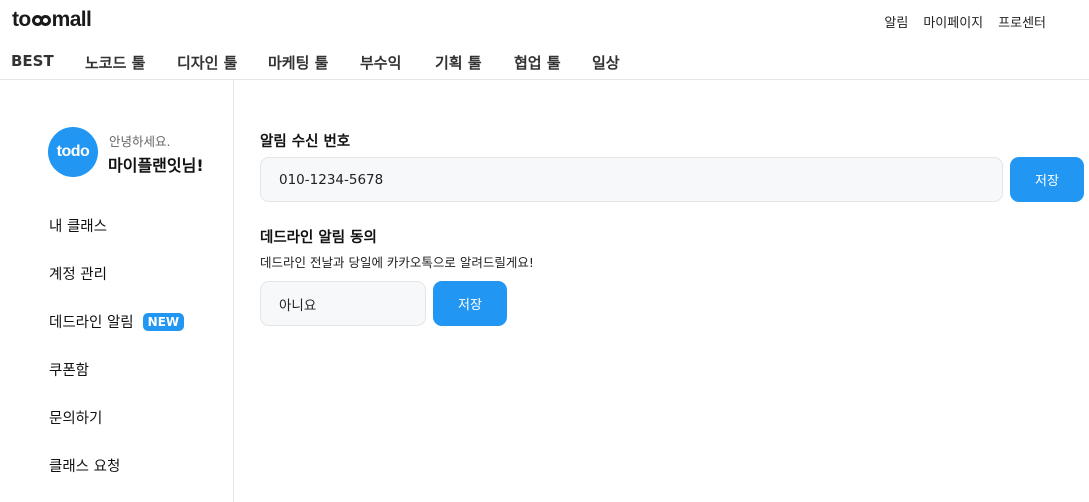 The height and width of the screenshot is (502, 1089). What do you see at coordinates (305, 142) in the screenshot?
I see `phone-section-title: 알림 수신 번호` at bounding box center [305, 142].